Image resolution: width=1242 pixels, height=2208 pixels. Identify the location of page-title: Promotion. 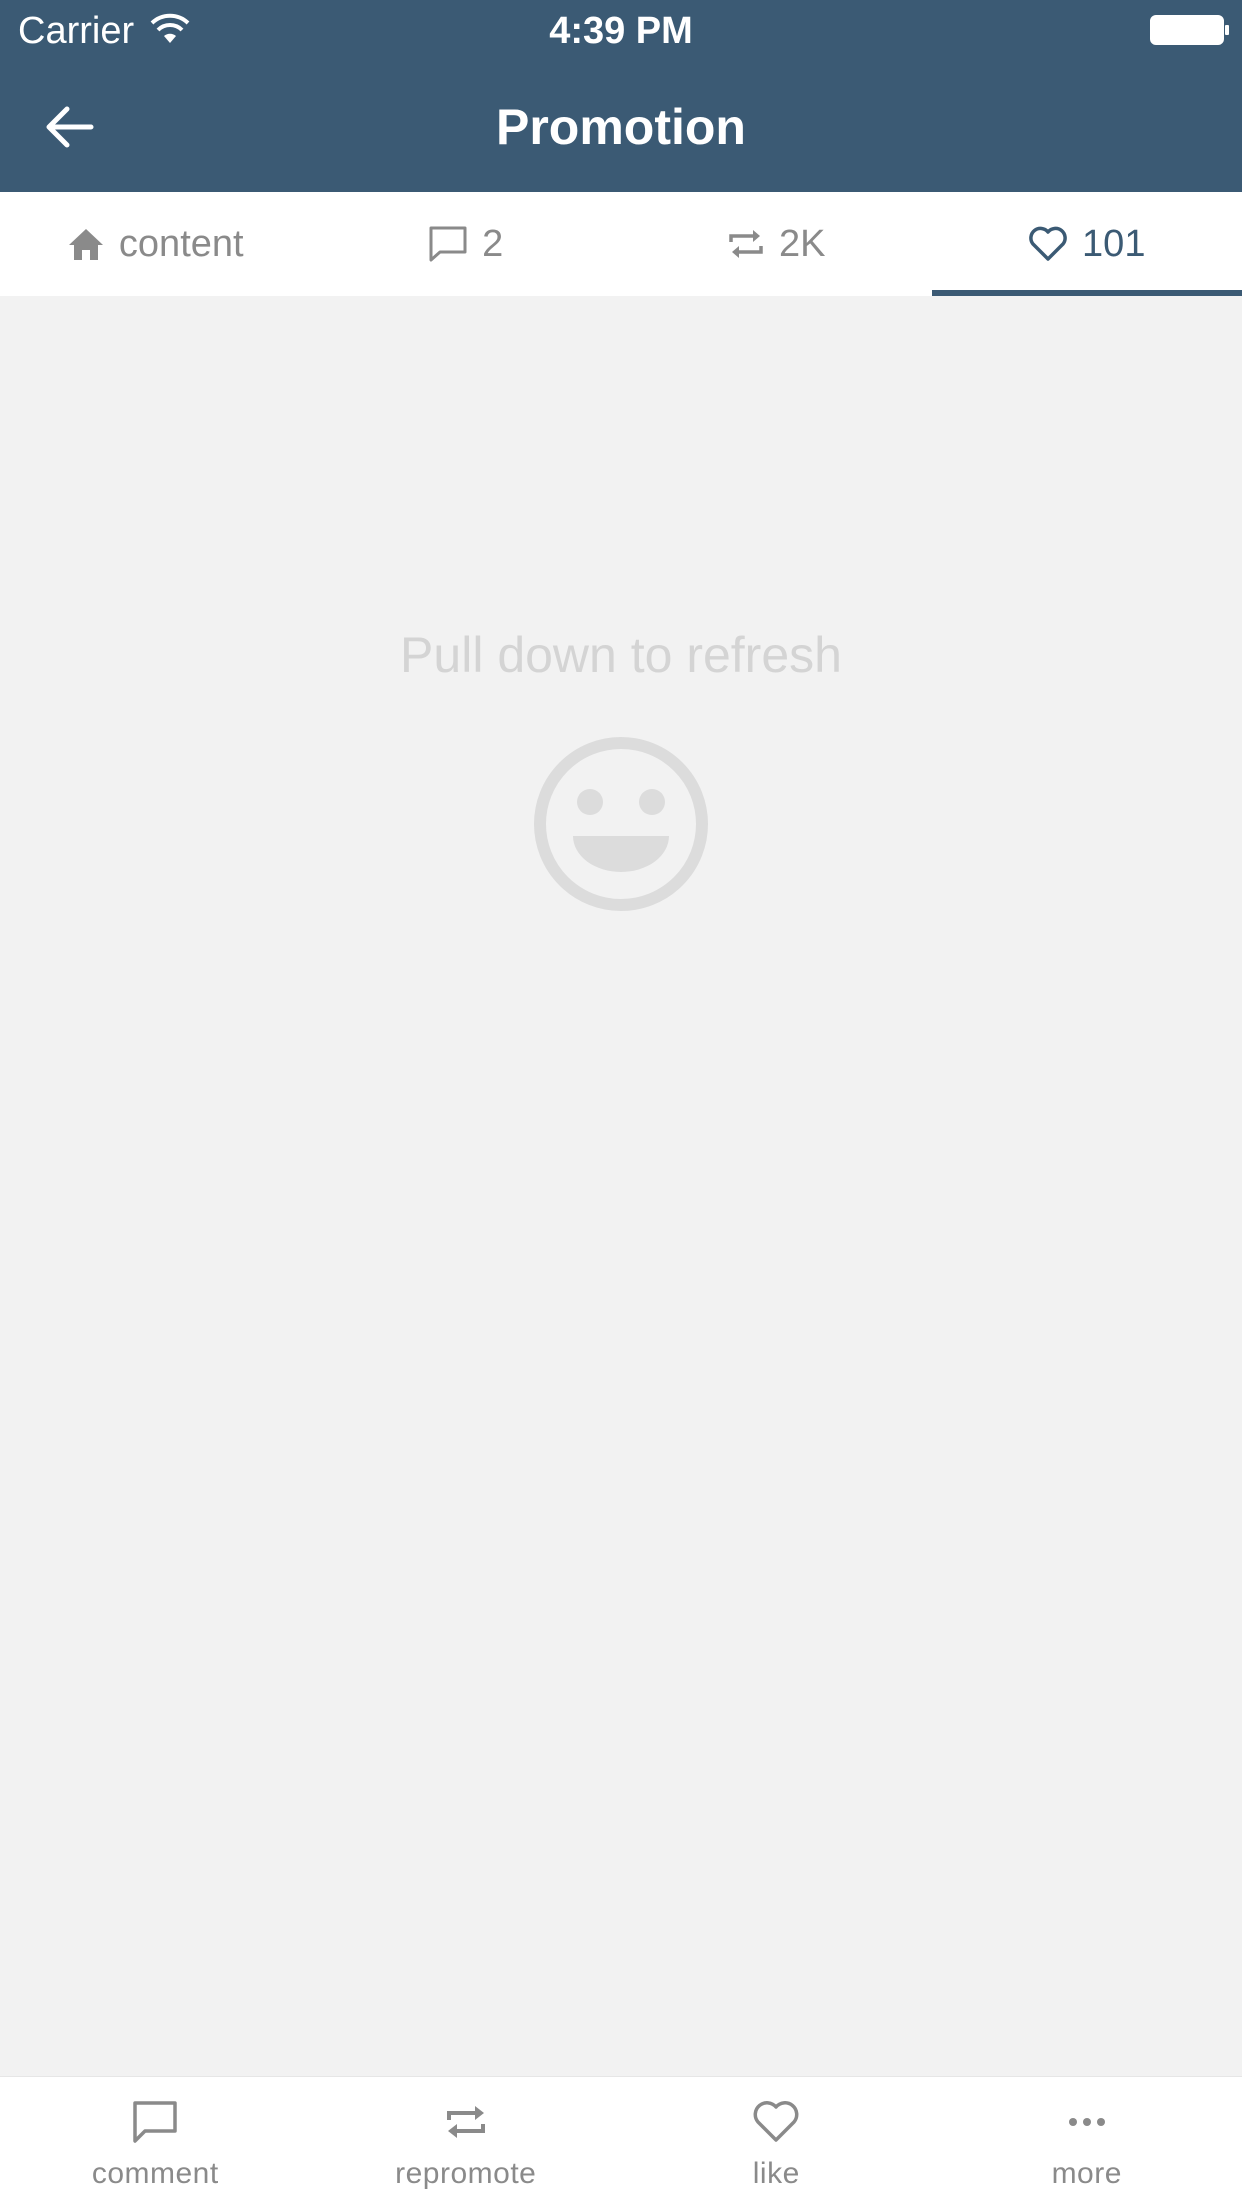
(621, 127).